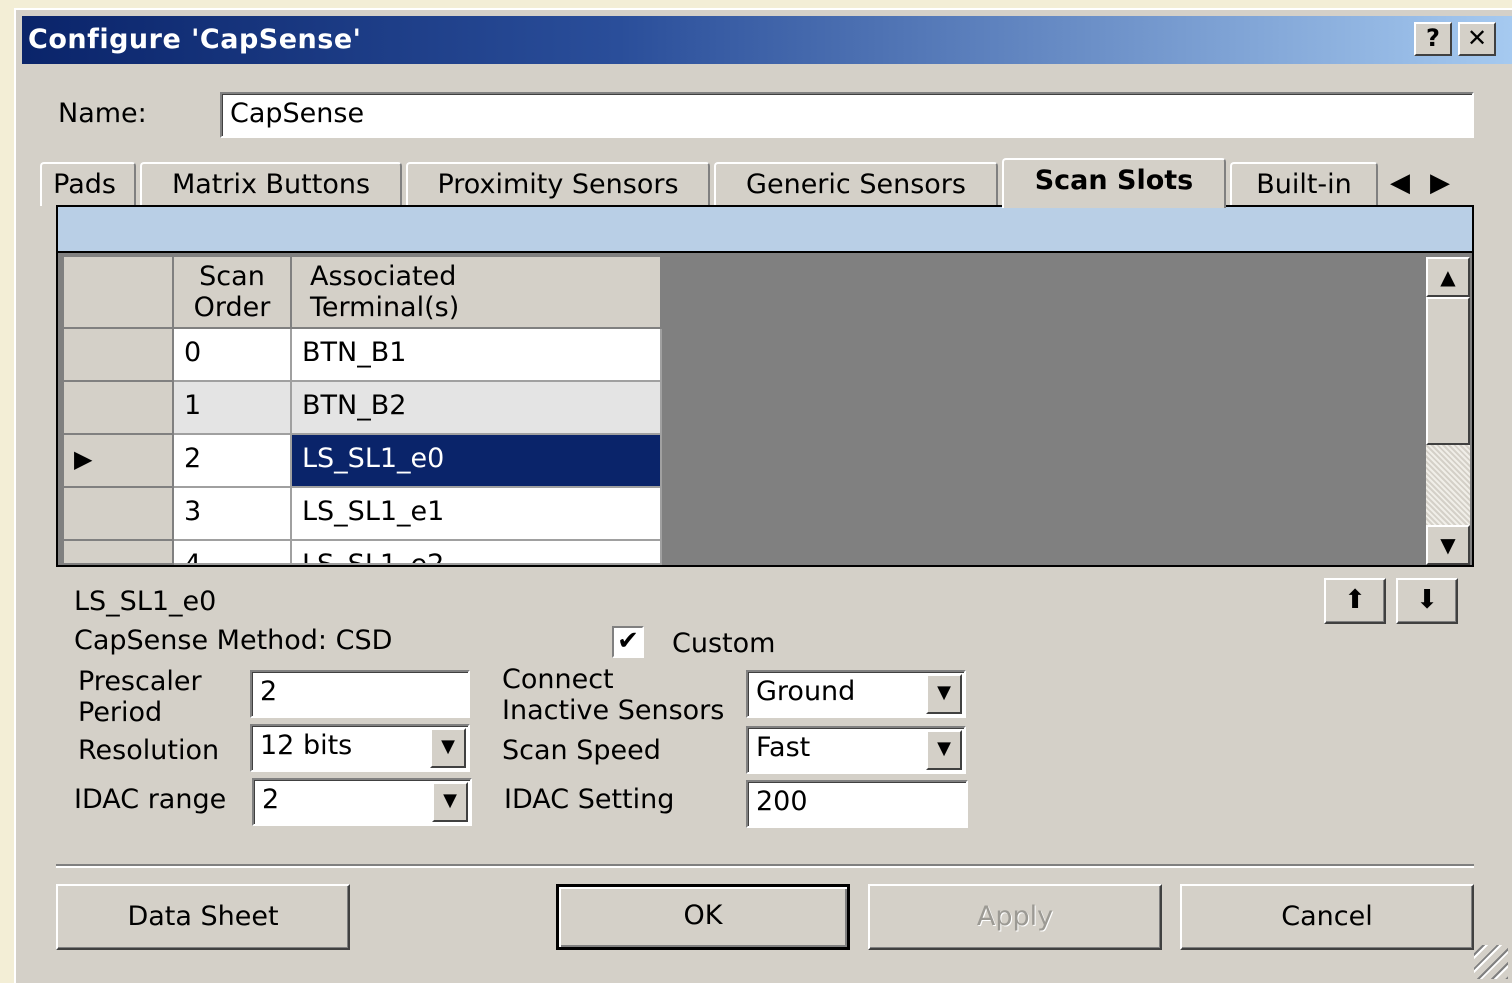  I want to click on cell-terminal: BTN_B2, so click(477, 408).